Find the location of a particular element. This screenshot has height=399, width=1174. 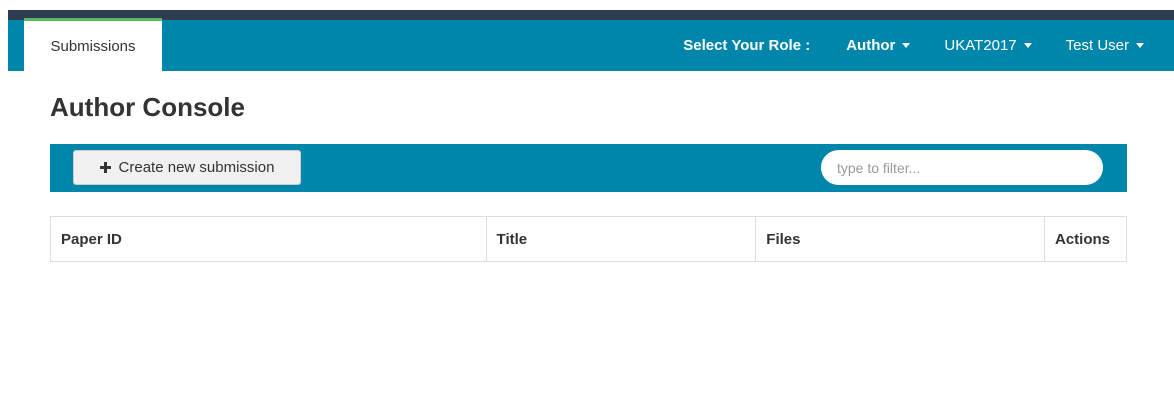

column-header-files: Files is located at coordinates (900, 239).